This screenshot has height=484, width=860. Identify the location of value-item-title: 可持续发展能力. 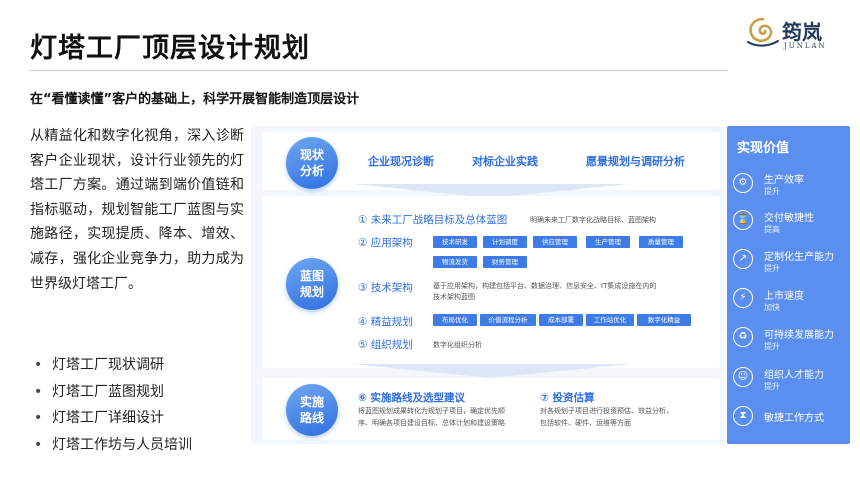
(799, 335).